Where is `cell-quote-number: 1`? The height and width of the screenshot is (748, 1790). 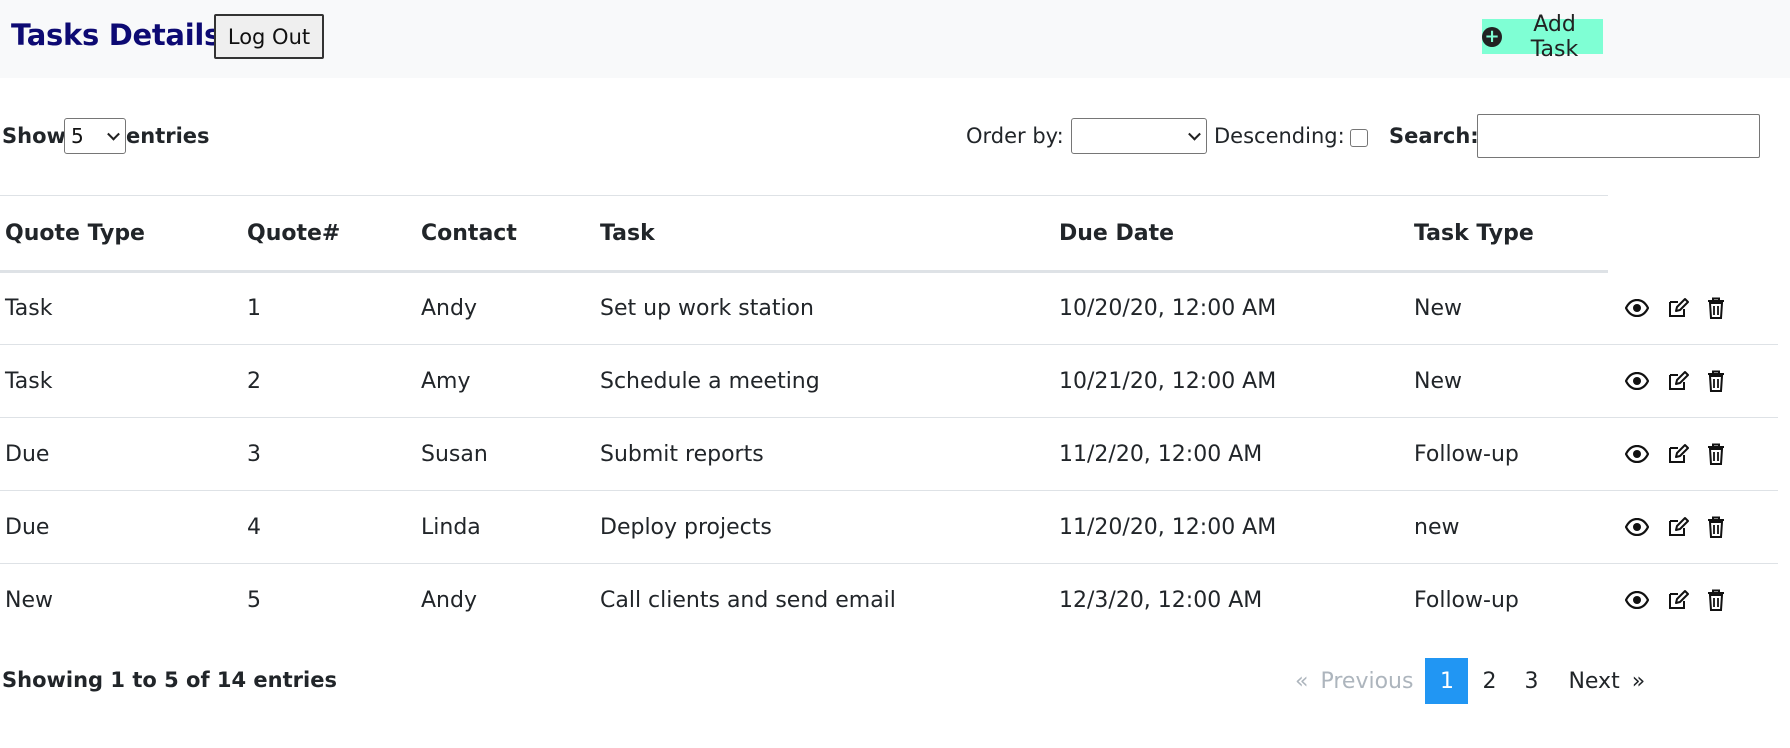 cell-quote-number: 1 is located at coordinates (329, 308).